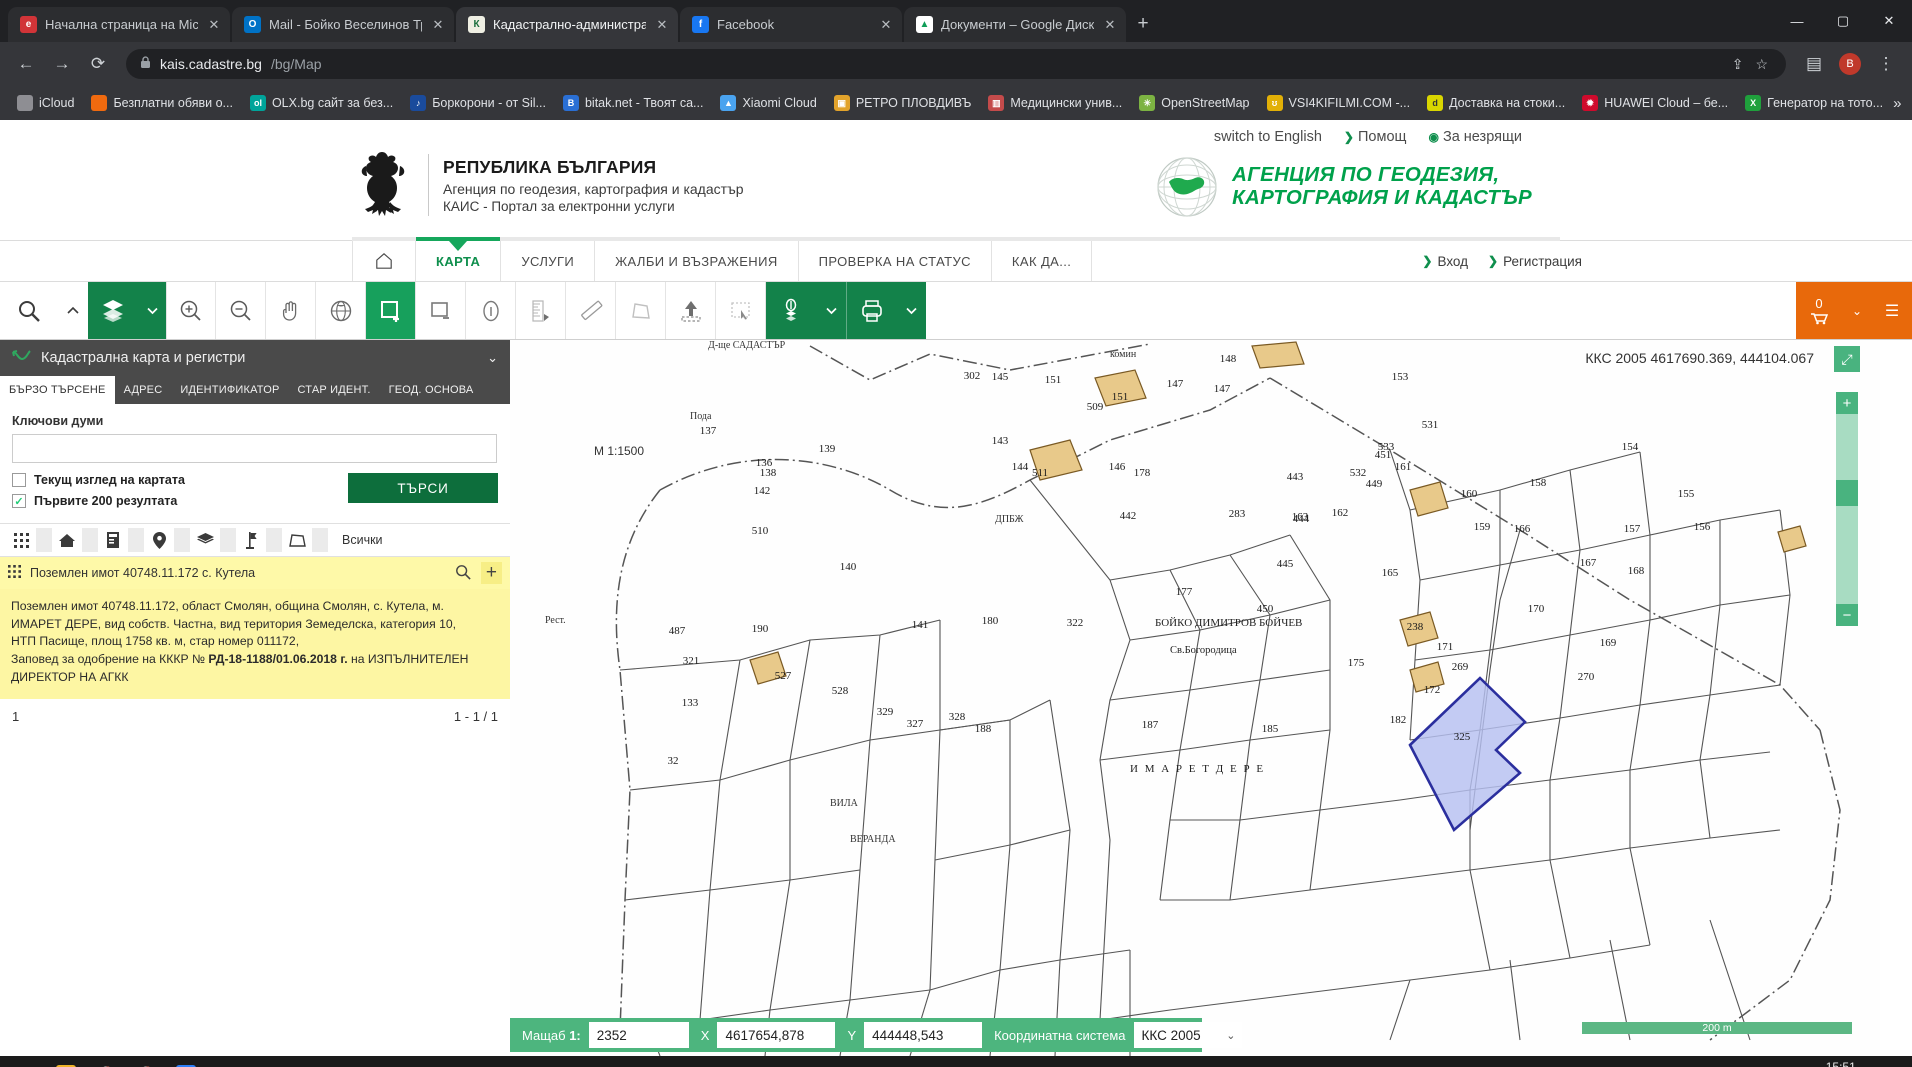 The width and height of the screenshot is (1912, 1067). What do you see at coordinates (463, 573) in the screenshot?
I see `result-zoom-icon` at bounding box center [463, 573].